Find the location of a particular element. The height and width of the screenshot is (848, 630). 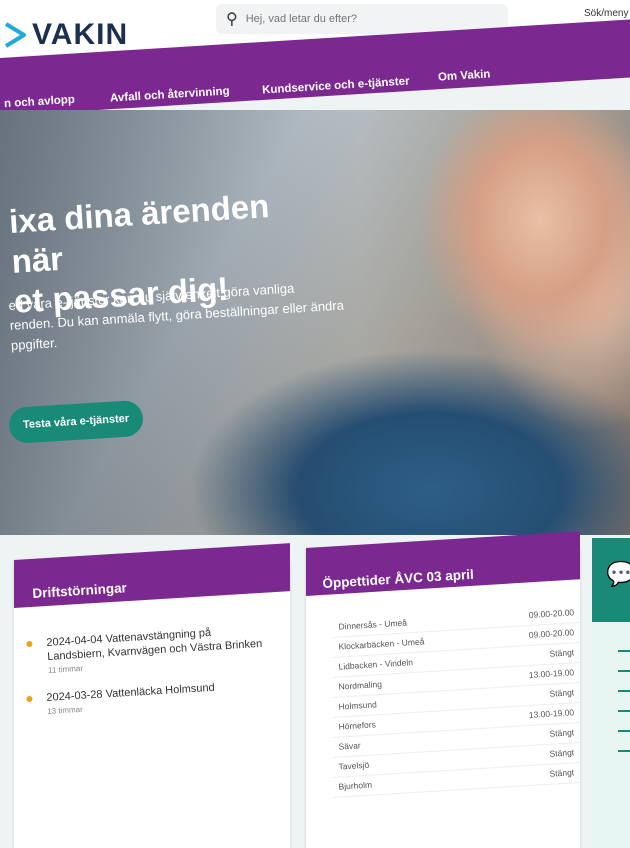

search-input is located at coordinates (365, 19).